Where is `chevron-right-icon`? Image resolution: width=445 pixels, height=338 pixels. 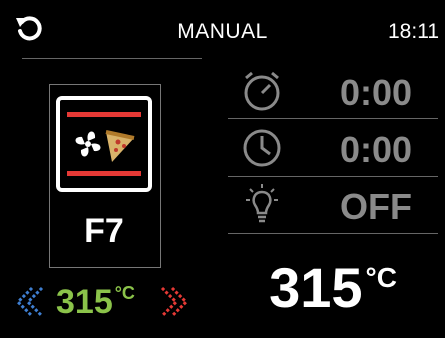
chevron-right-icon is located at coordinates (174, 302).